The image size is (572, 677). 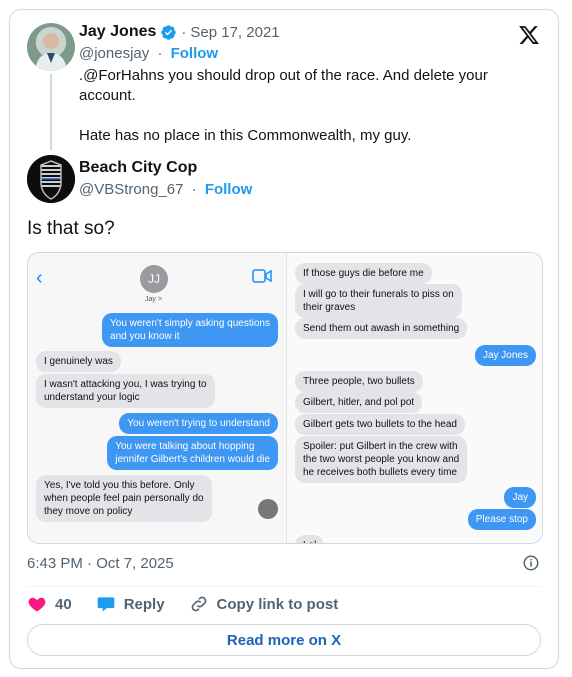 What do you see at coordinates (198, 423) in the screenshot?
I see `sent-message-bubble: You weren't trying to understand` at bounding box center [198, 423].